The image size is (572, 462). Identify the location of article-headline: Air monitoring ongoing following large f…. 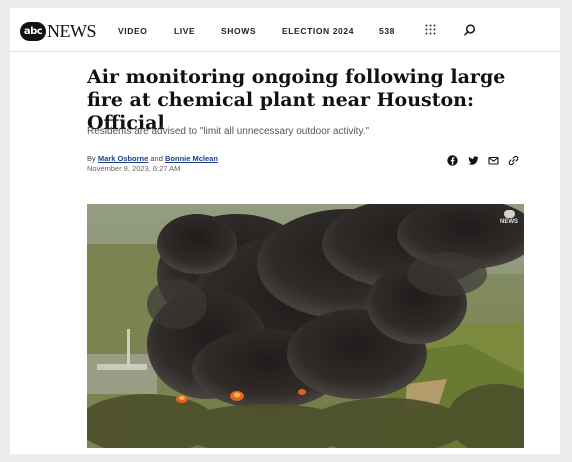
(296, 100).